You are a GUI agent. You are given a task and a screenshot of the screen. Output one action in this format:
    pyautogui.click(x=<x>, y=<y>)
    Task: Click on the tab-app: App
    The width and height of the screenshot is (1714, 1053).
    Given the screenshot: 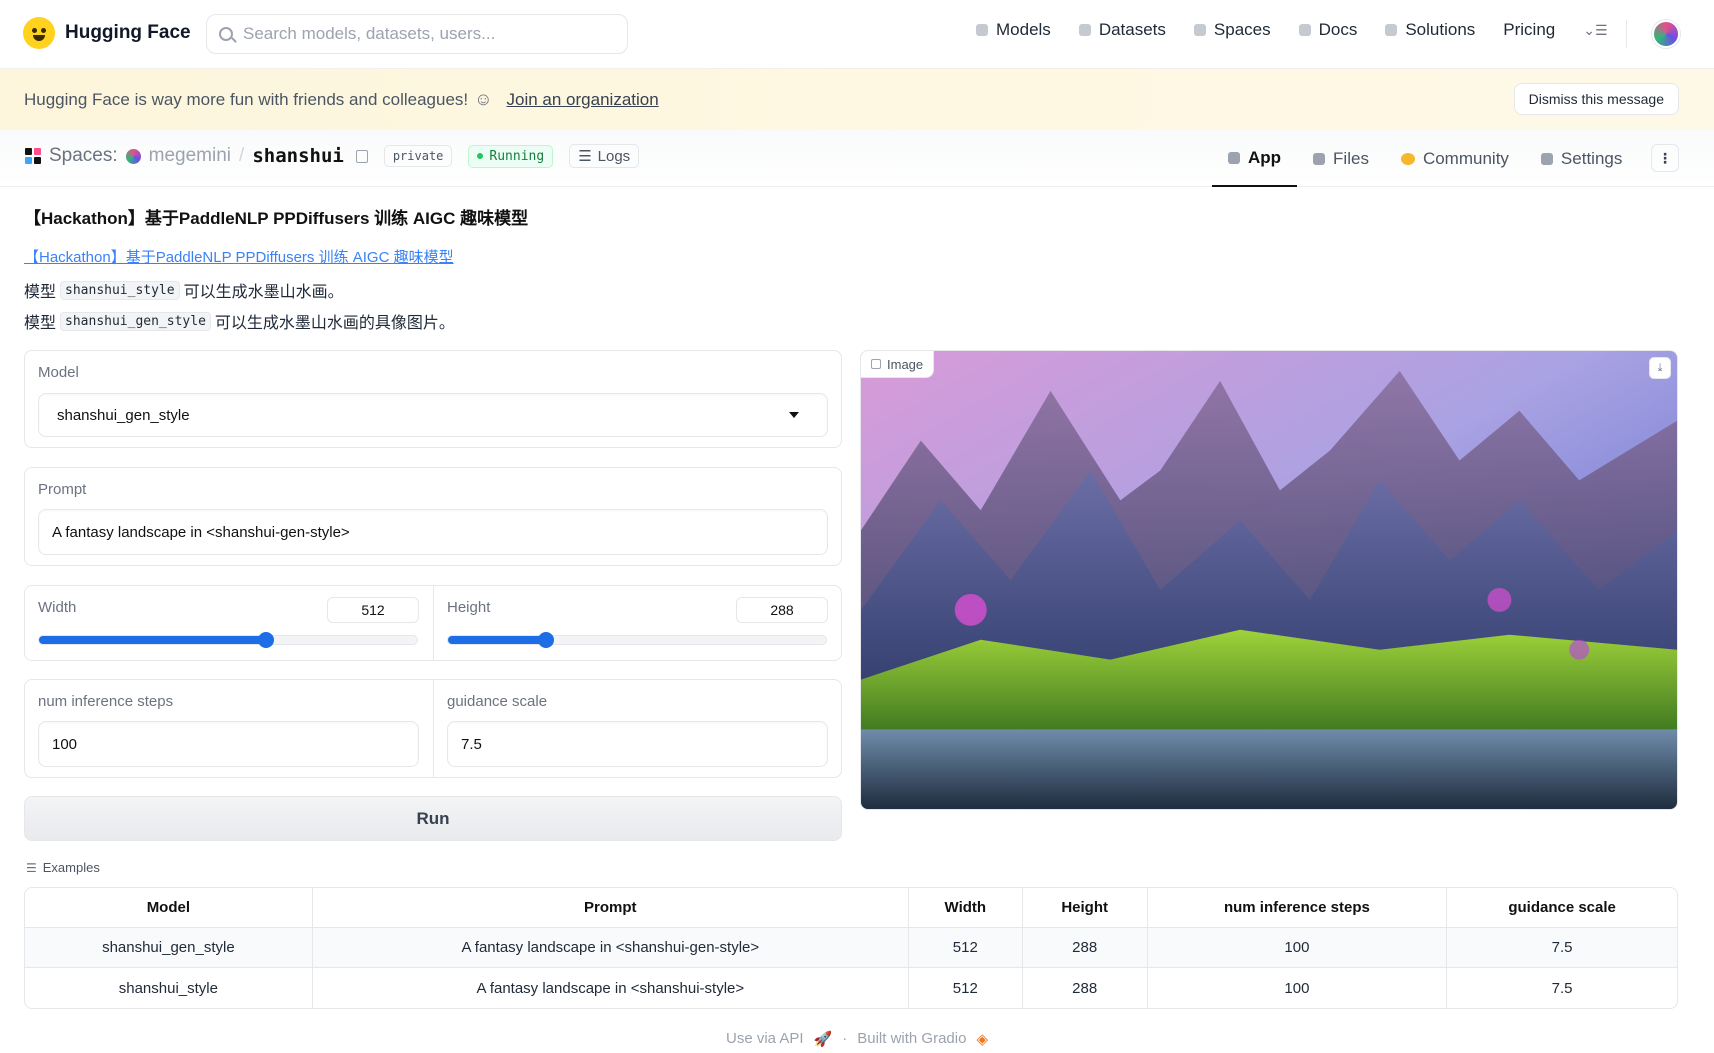 What is the action you would take?
    pyautogui.click(x=1255, y=158)
    